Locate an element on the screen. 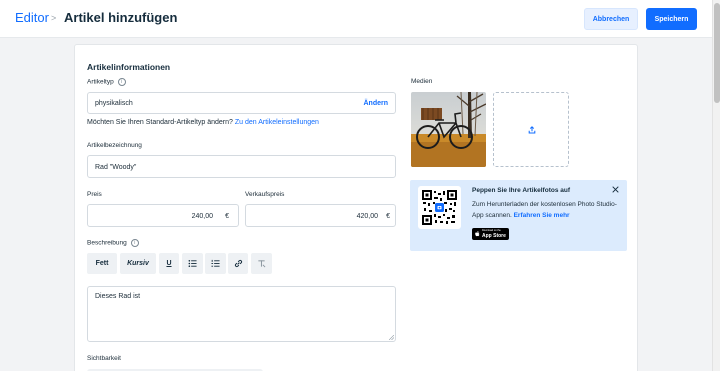 The image size is (720, 371). italic-button: Kursiv is located at coordinates (138, 263).